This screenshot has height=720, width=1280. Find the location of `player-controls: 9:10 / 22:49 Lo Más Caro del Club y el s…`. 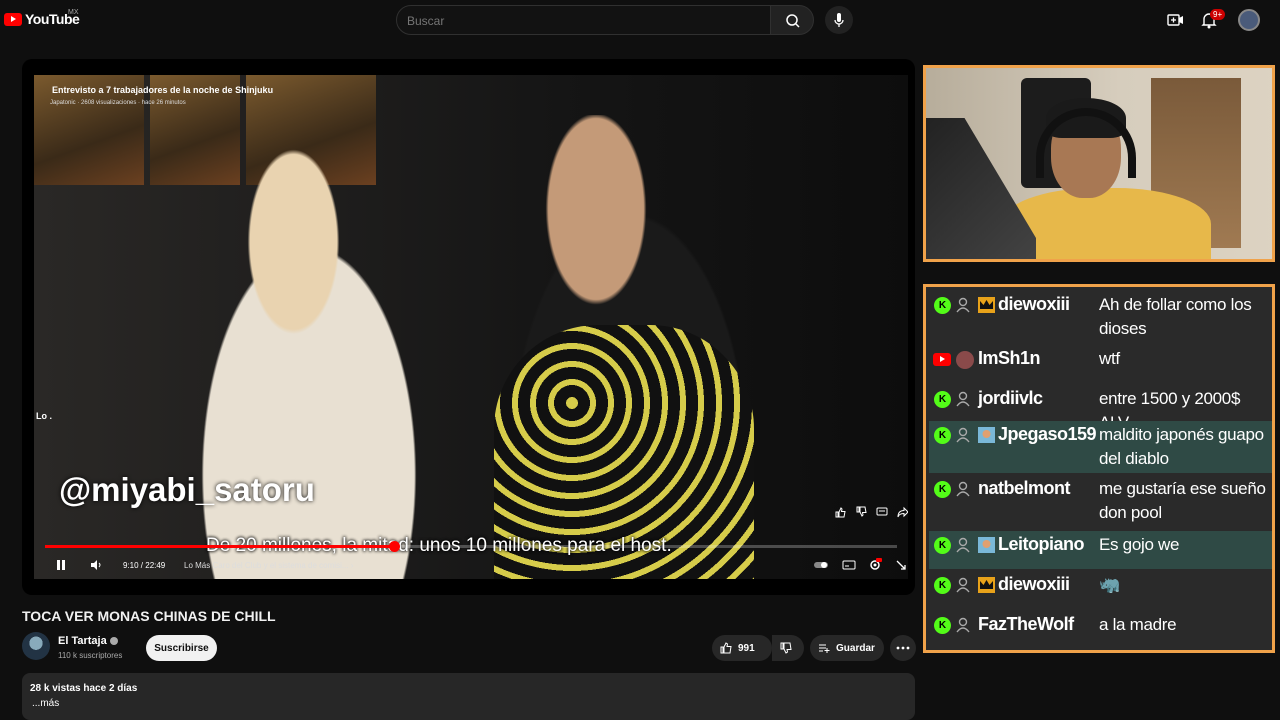

player-controls: 9:10 / 22:49 Lo Más Caro del Club y el s… is located at coordinates (471, 566).